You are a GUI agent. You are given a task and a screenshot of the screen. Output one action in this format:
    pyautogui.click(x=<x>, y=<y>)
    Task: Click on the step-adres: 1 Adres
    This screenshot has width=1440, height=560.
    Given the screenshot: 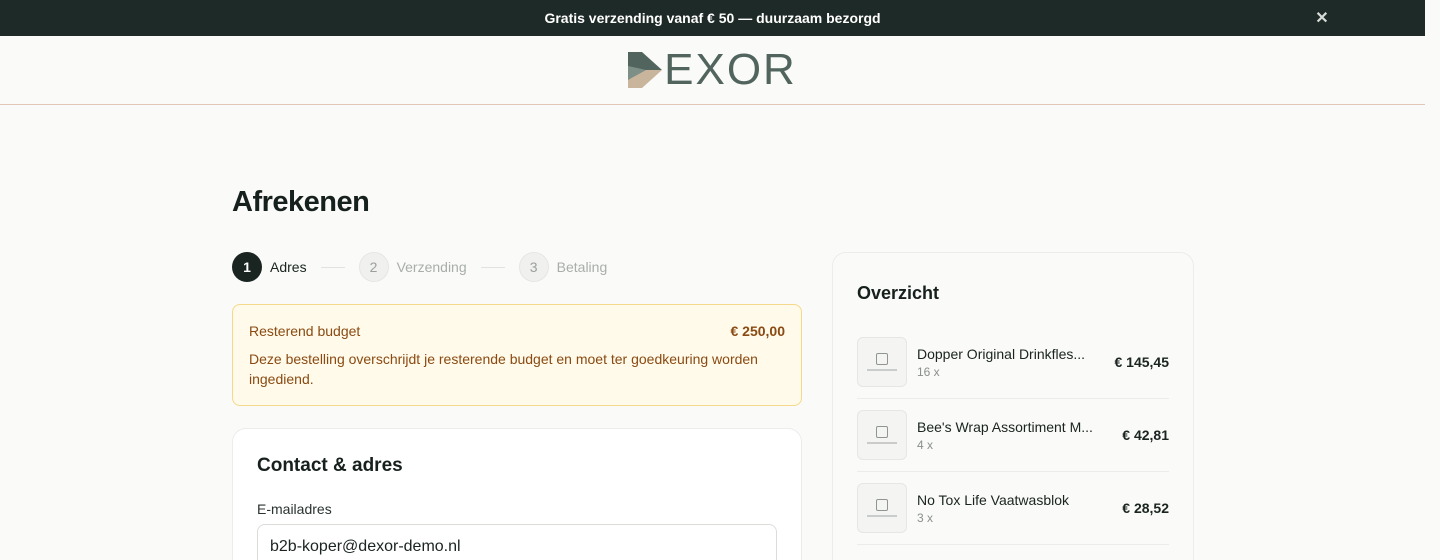 What is the action you would take?
    pyautogui.click(x=269, y=267)
    